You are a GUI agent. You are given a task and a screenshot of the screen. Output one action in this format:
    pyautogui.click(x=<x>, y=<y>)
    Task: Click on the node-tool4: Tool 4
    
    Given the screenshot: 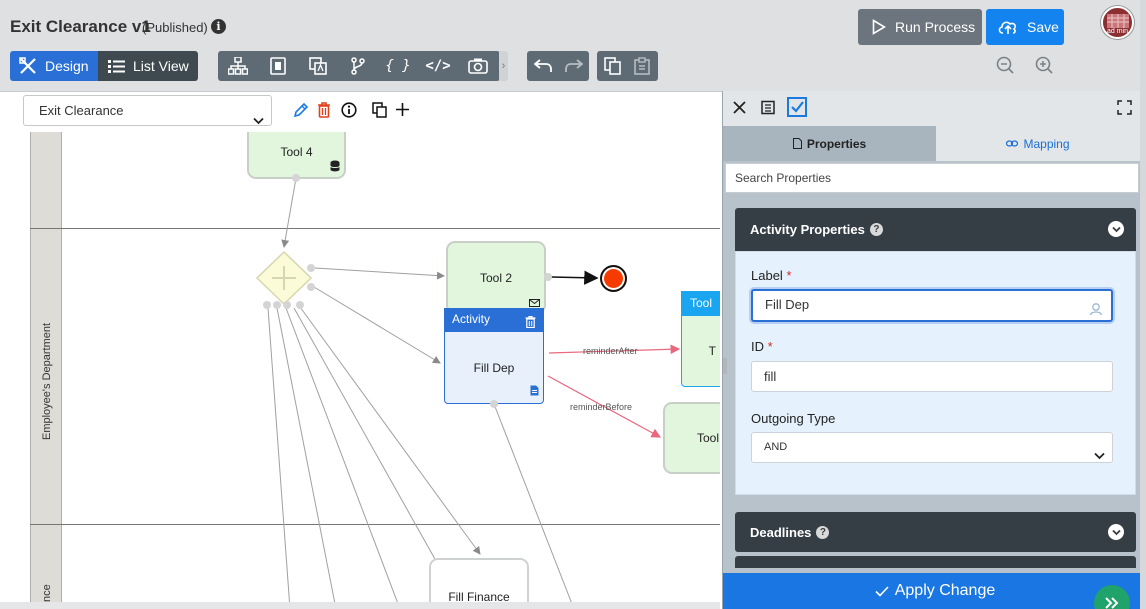 What is the action you would take?
    pyautogui.click(x=296, y=155)
    